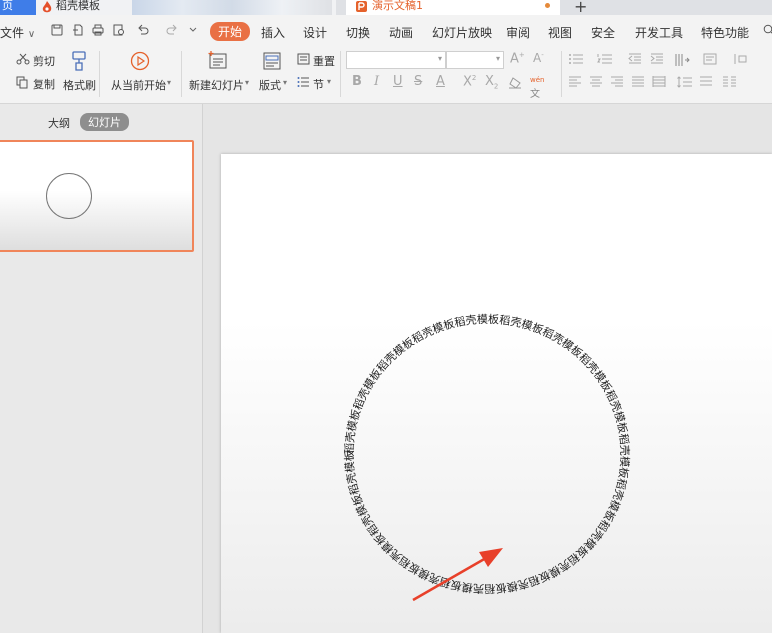 This screenshot has height=633, width=772. I want to click on menu-item-slideshow: 幻灯片放映, so click(462, 32).